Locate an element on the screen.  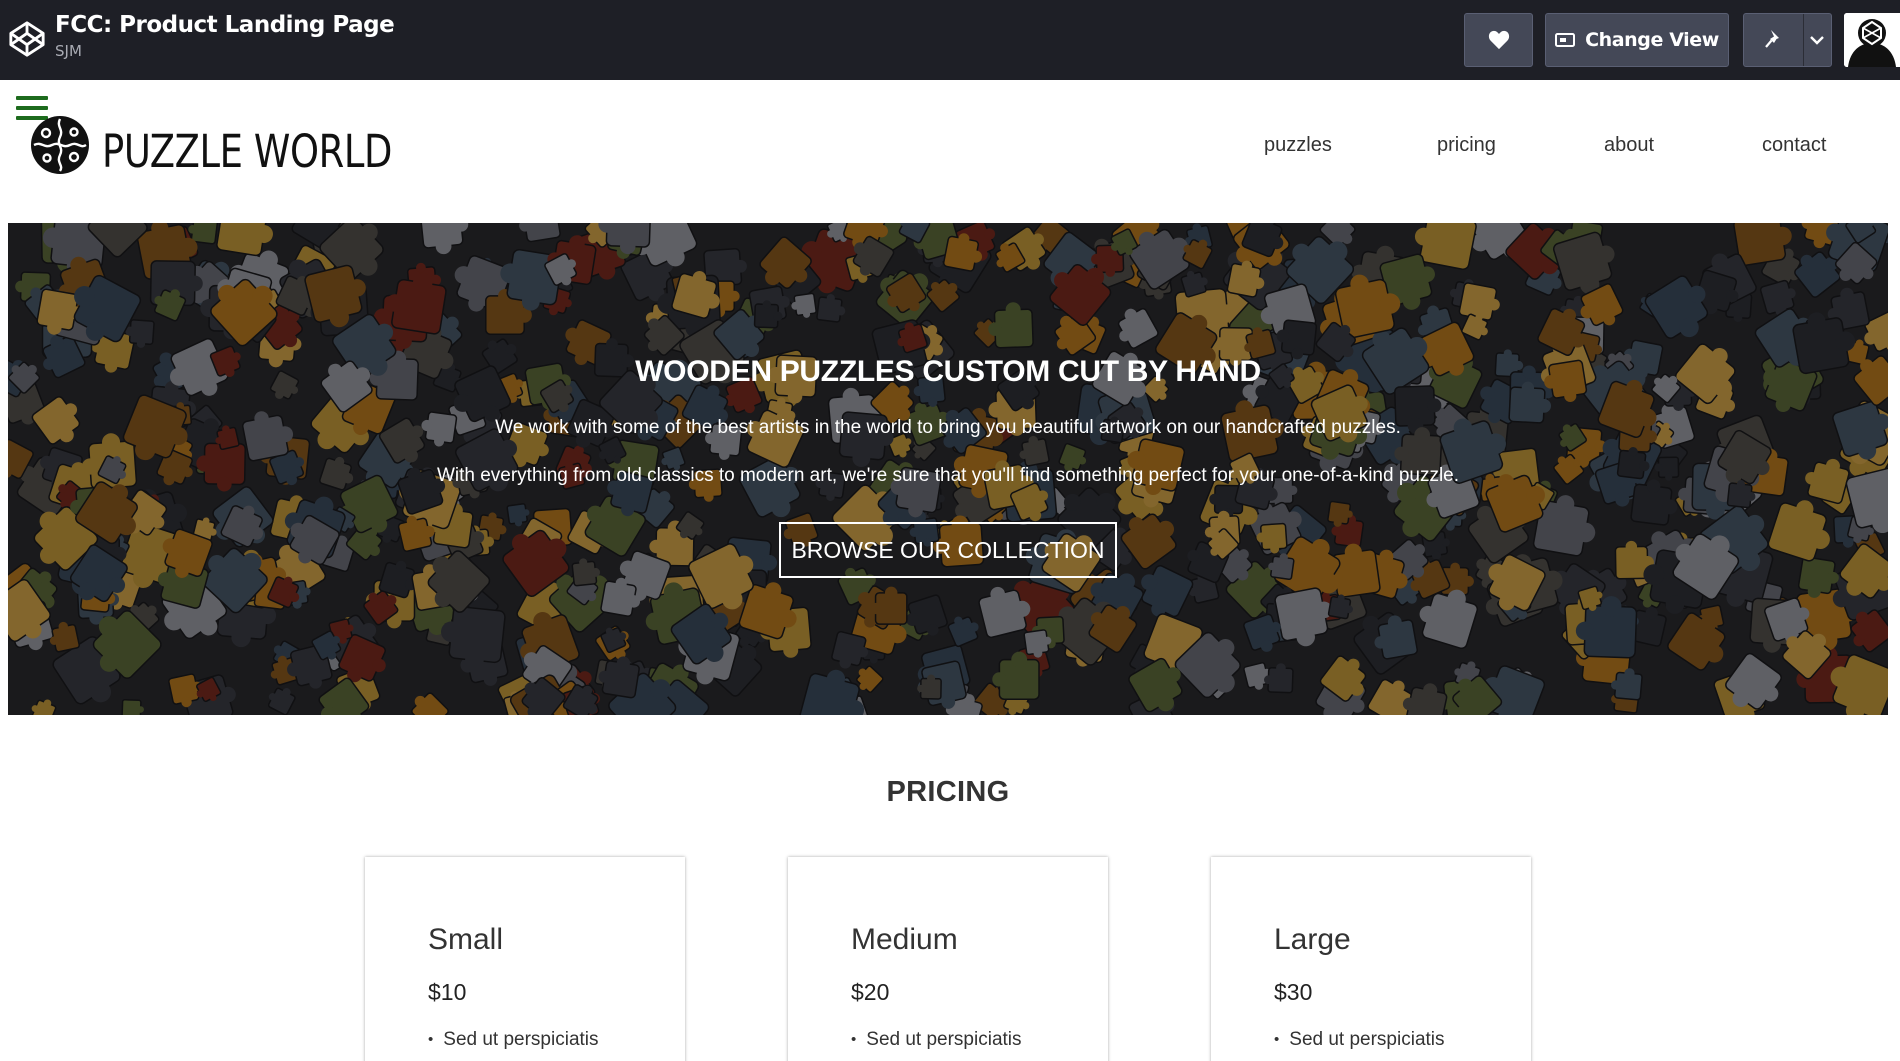
pin-icon is located at coordinates (1772, 39).